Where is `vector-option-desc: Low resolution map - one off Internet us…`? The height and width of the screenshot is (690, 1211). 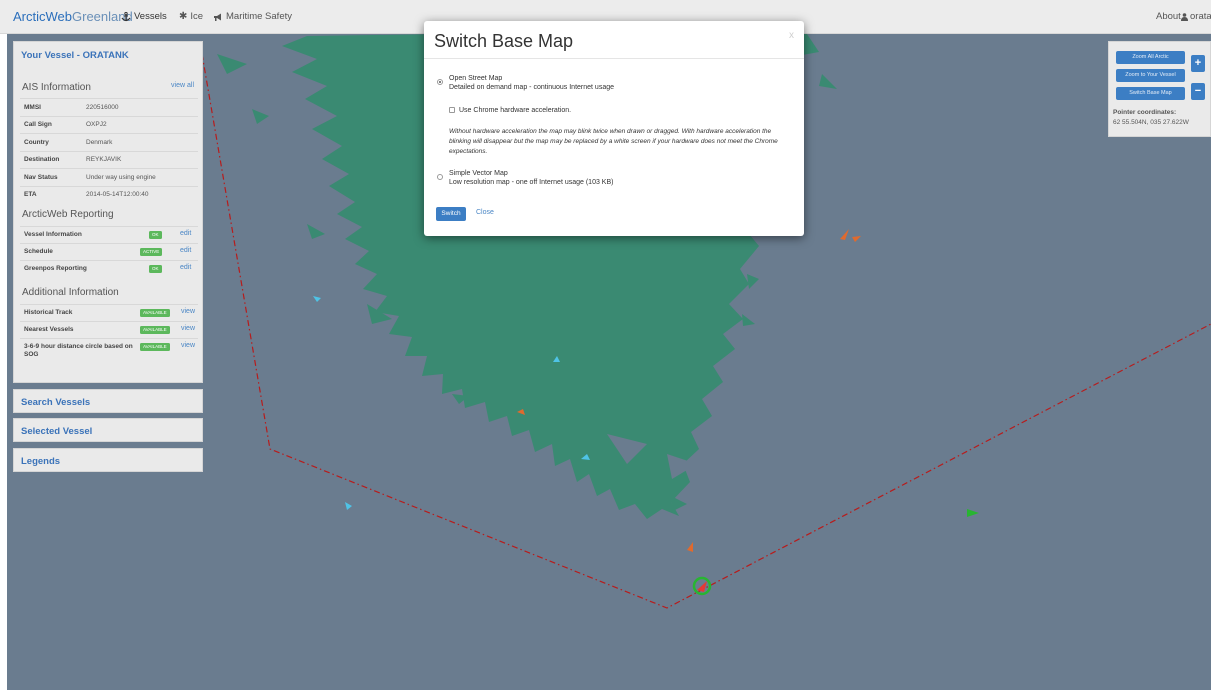
vector-option-desc: Low resolution map - one off Internet us… is located at coordinates (531, 182).